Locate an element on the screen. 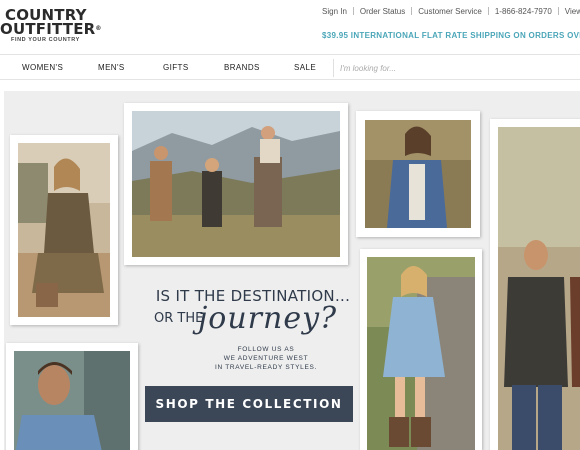 This screenshot has height=450, width=580. headline-subline-3: IN TRAVEL-READY STYLES. is located at coordinates (266, 367).